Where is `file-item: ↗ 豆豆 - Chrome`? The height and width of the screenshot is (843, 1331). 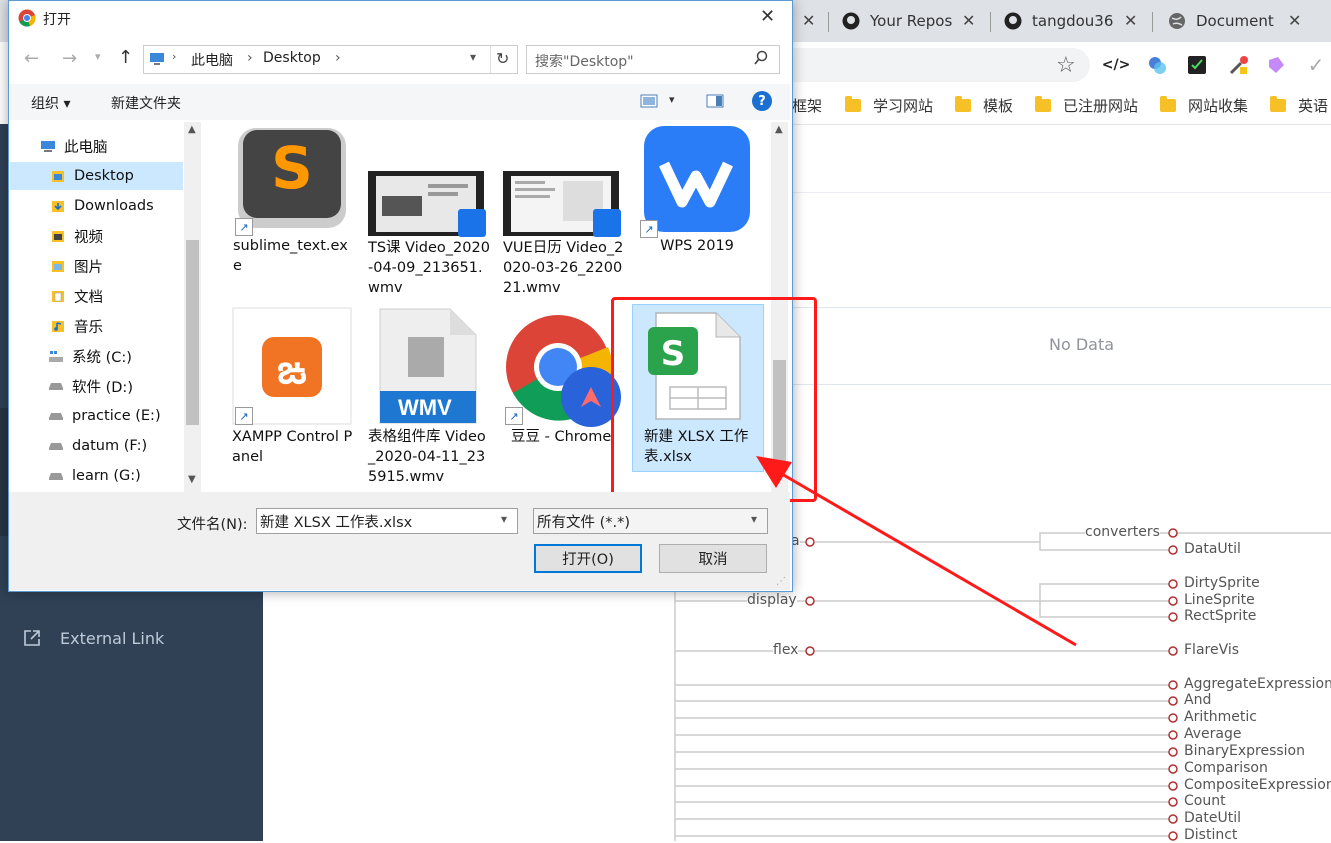 file-item: ↗ 豆豆 - Chrome is located at coordinates (564, 377).